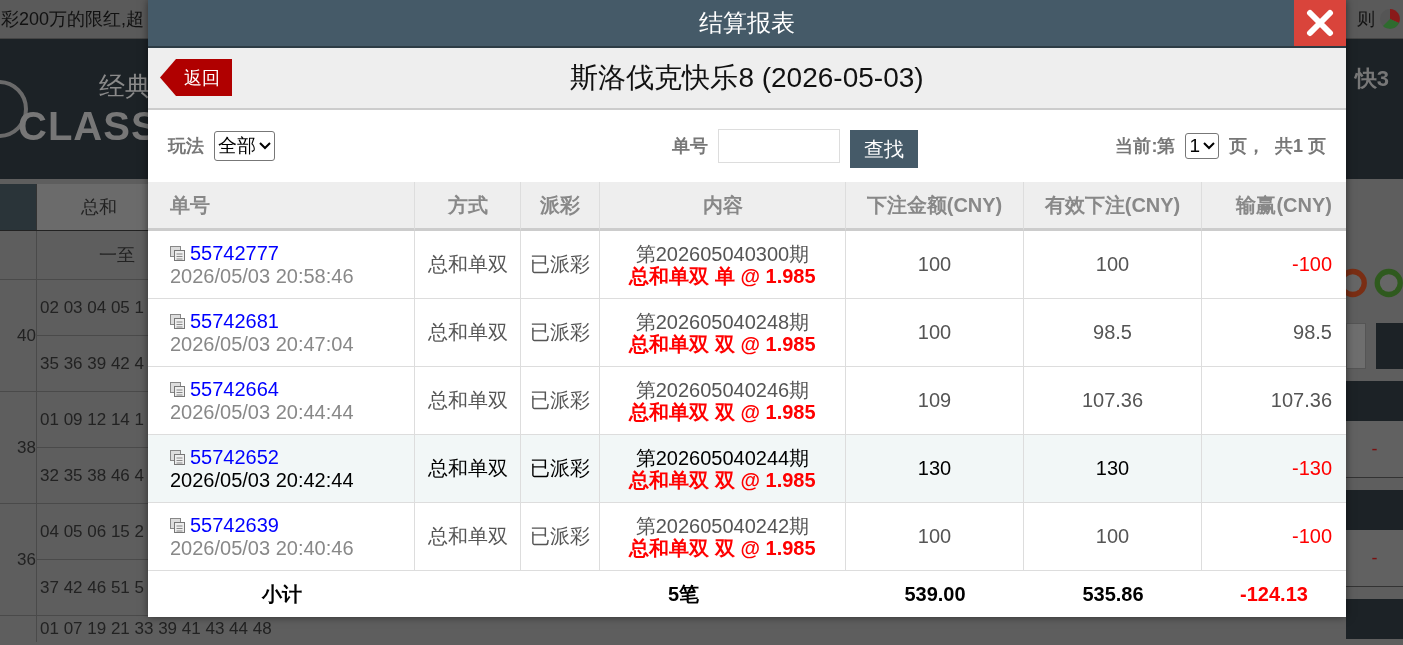 This screenshot has height=645, width=1403. What do you see at coordinates (244, 146) in the screenshot?
I see `play-select: 全部` at bounding box center [244, 146].